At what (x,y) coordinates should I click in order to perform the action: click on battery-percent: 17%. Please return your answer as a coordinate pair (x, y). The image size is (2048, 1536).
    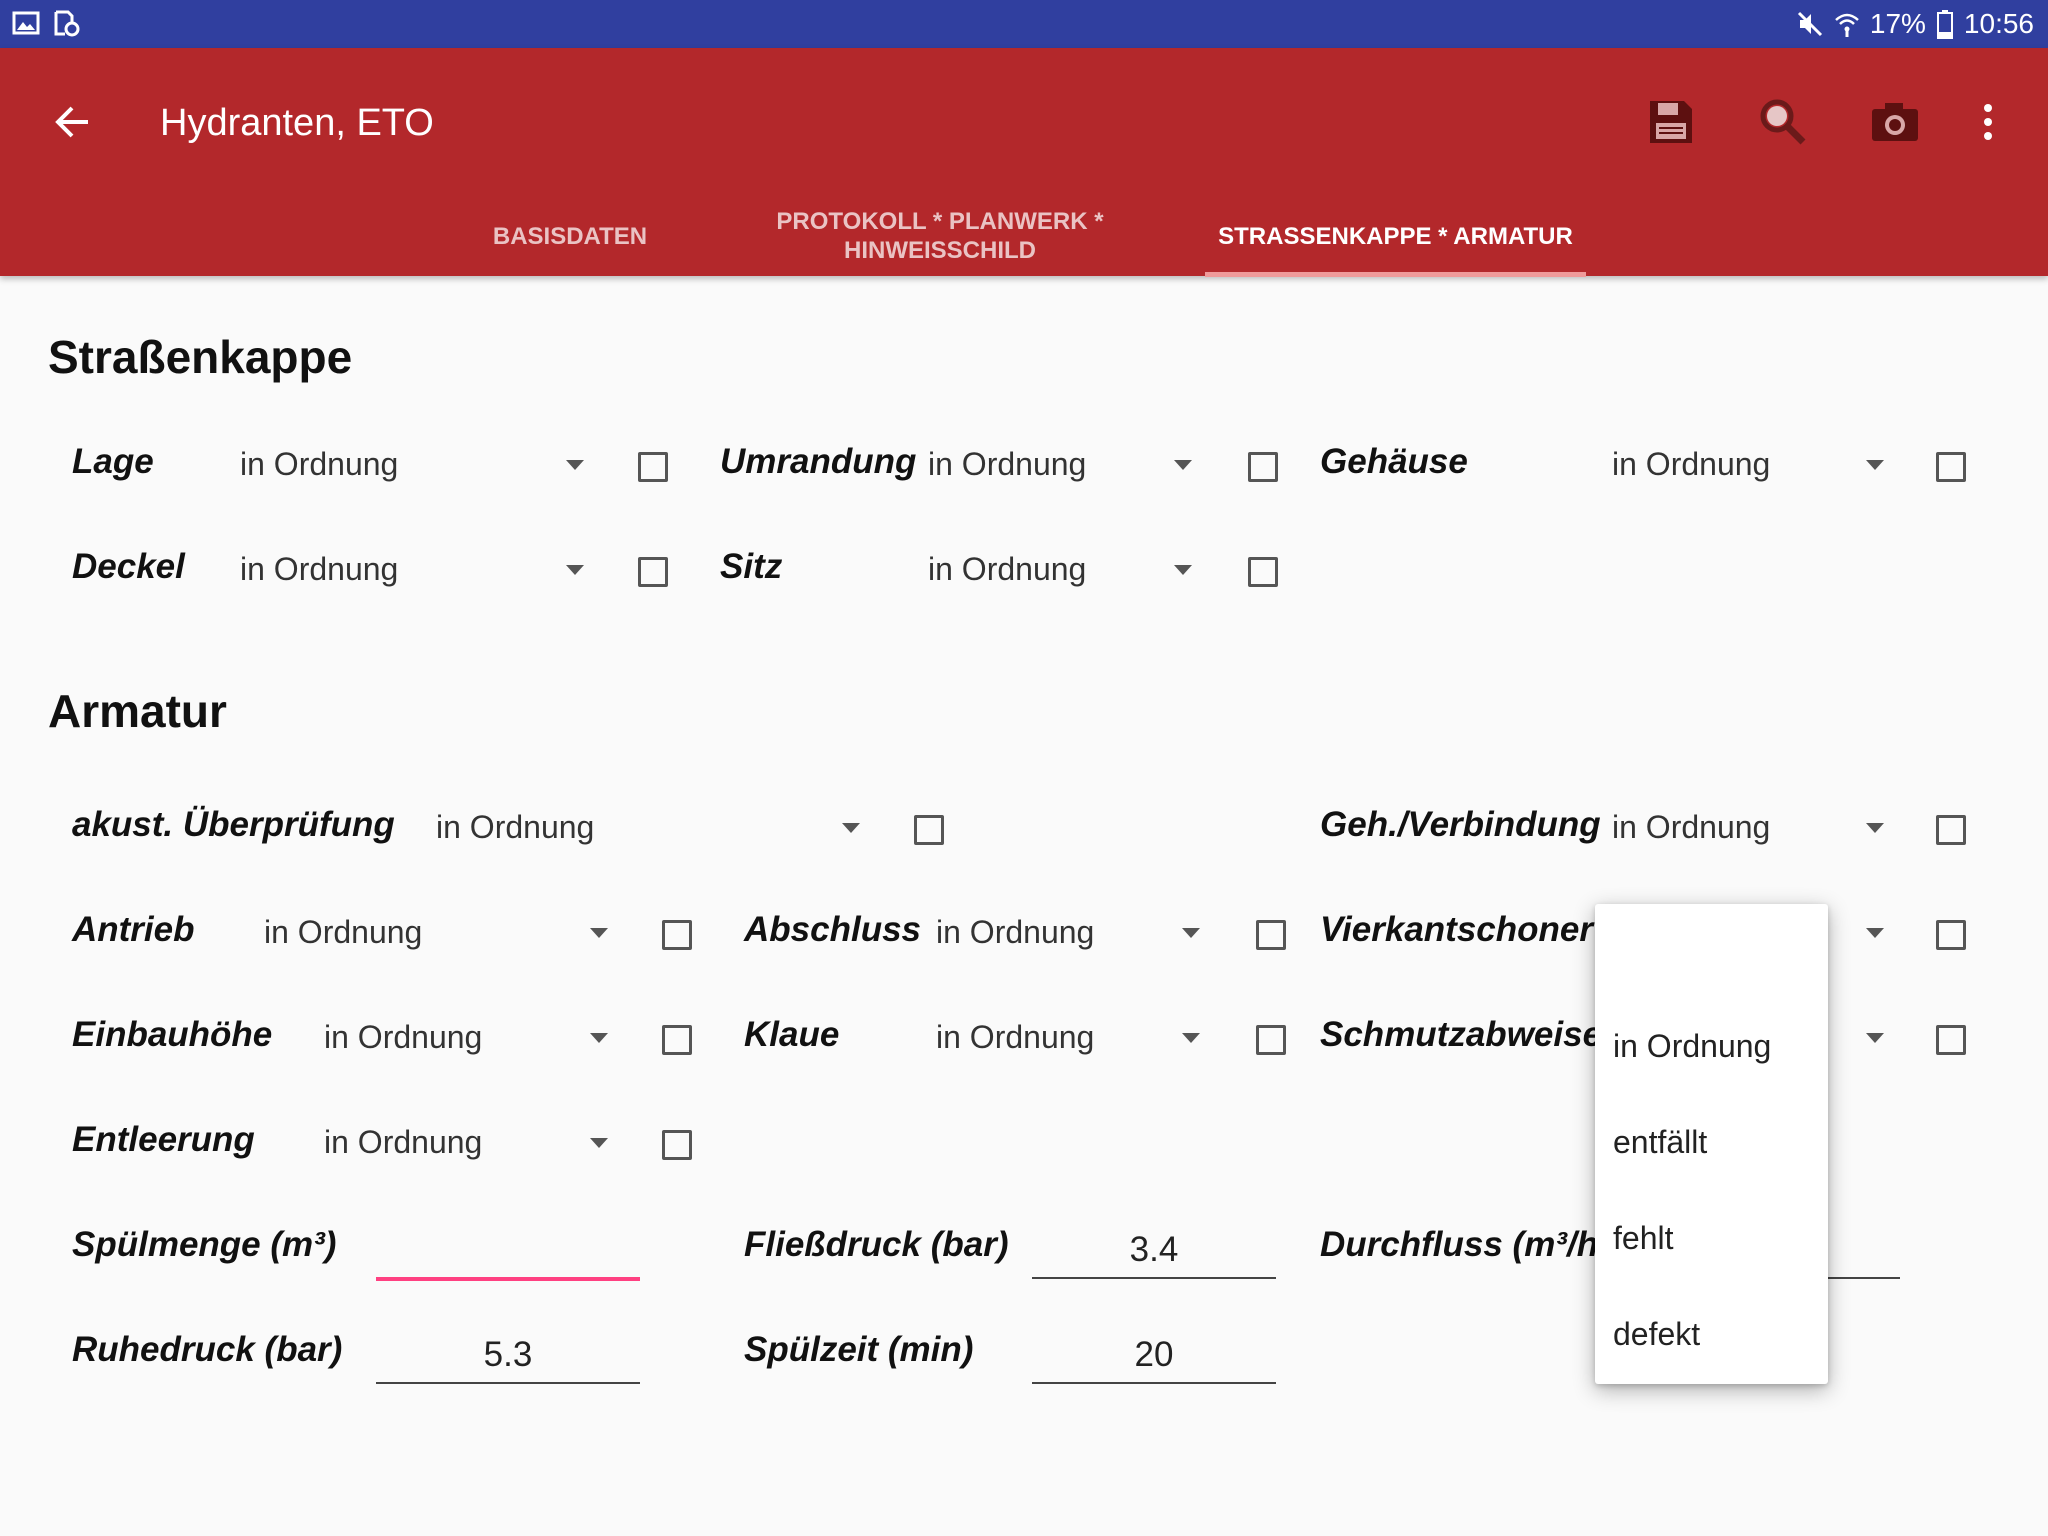
    Looking at the image, I should click on (1897, 23).